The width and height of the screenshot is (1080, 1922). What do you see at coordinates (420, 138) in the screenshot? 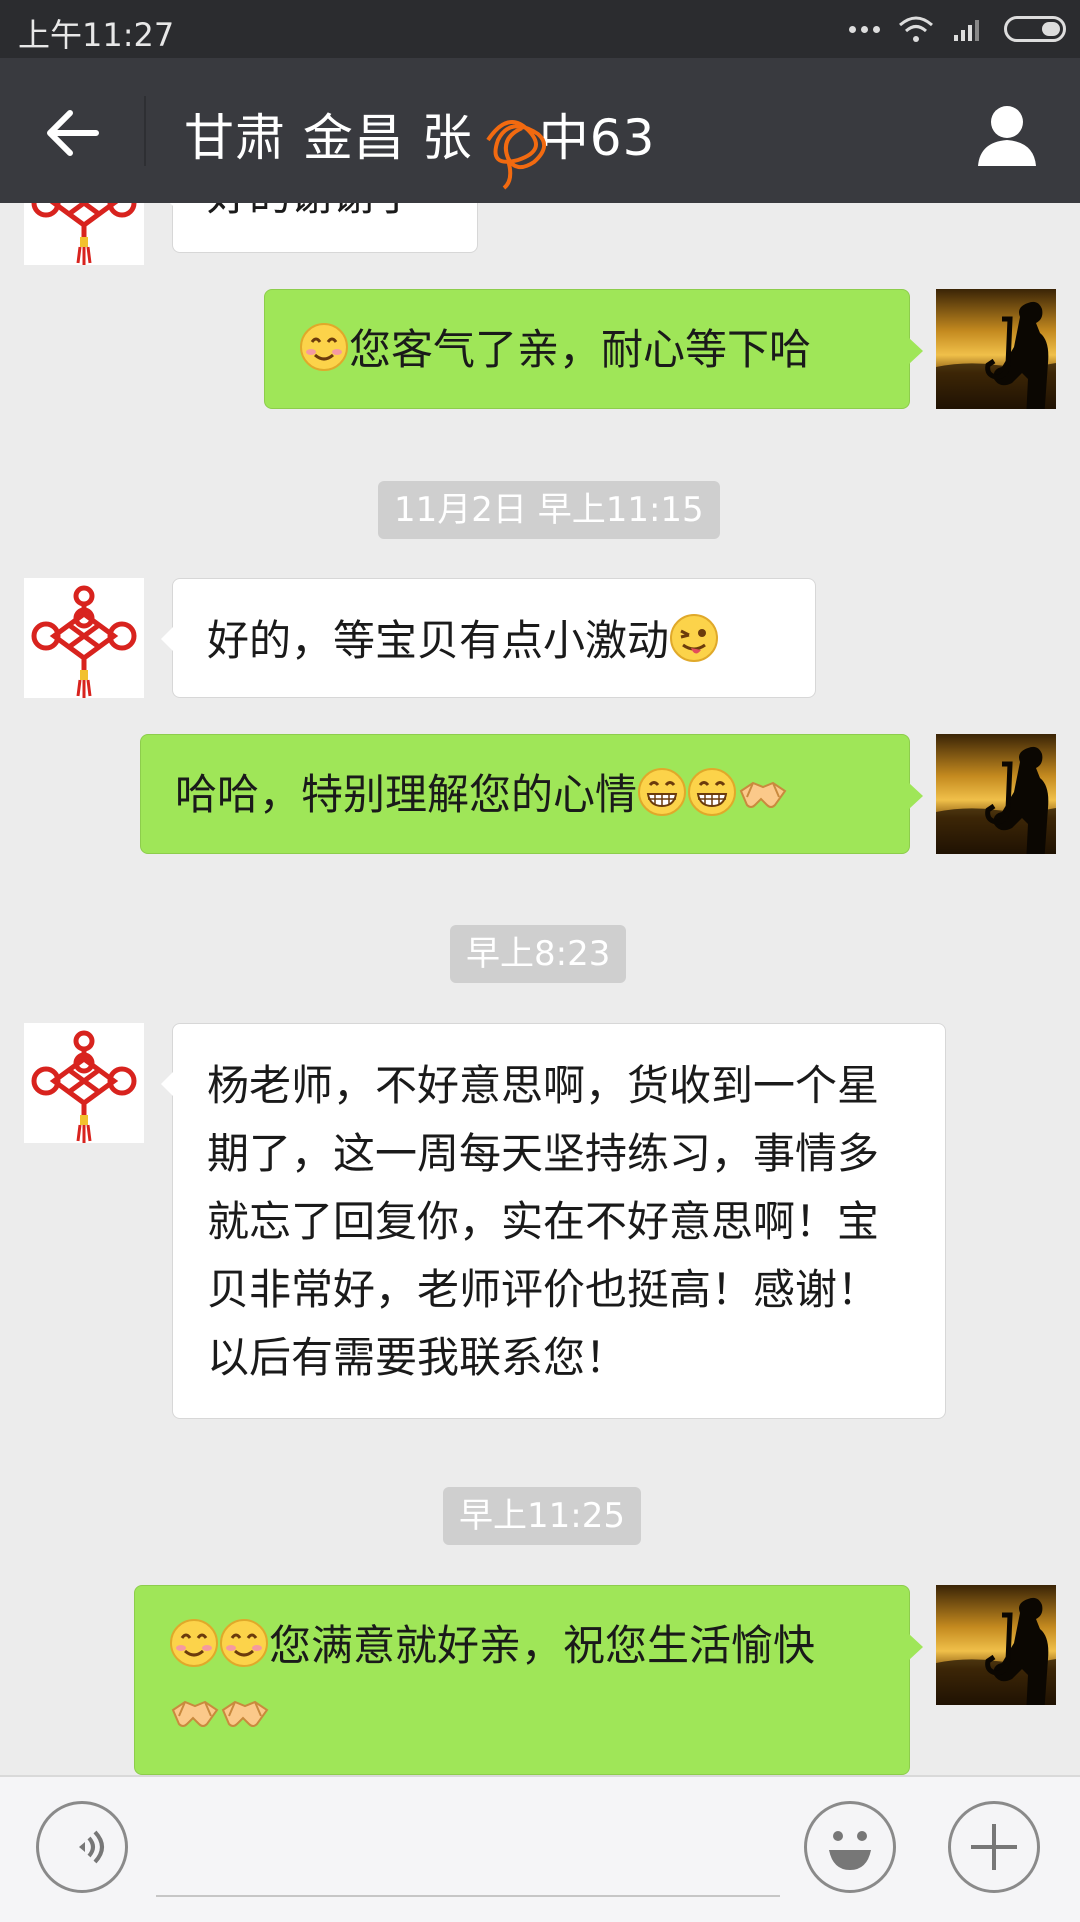
I see `chat-title: 甘肃 金昌 张中63` at bounding box center [420, 138].